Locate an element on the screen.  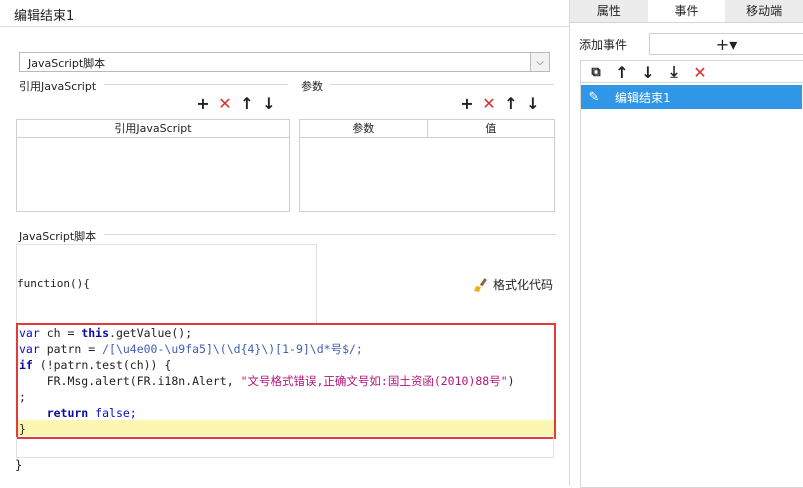
tab-events: 事件 is located at coordinates (686, 11).